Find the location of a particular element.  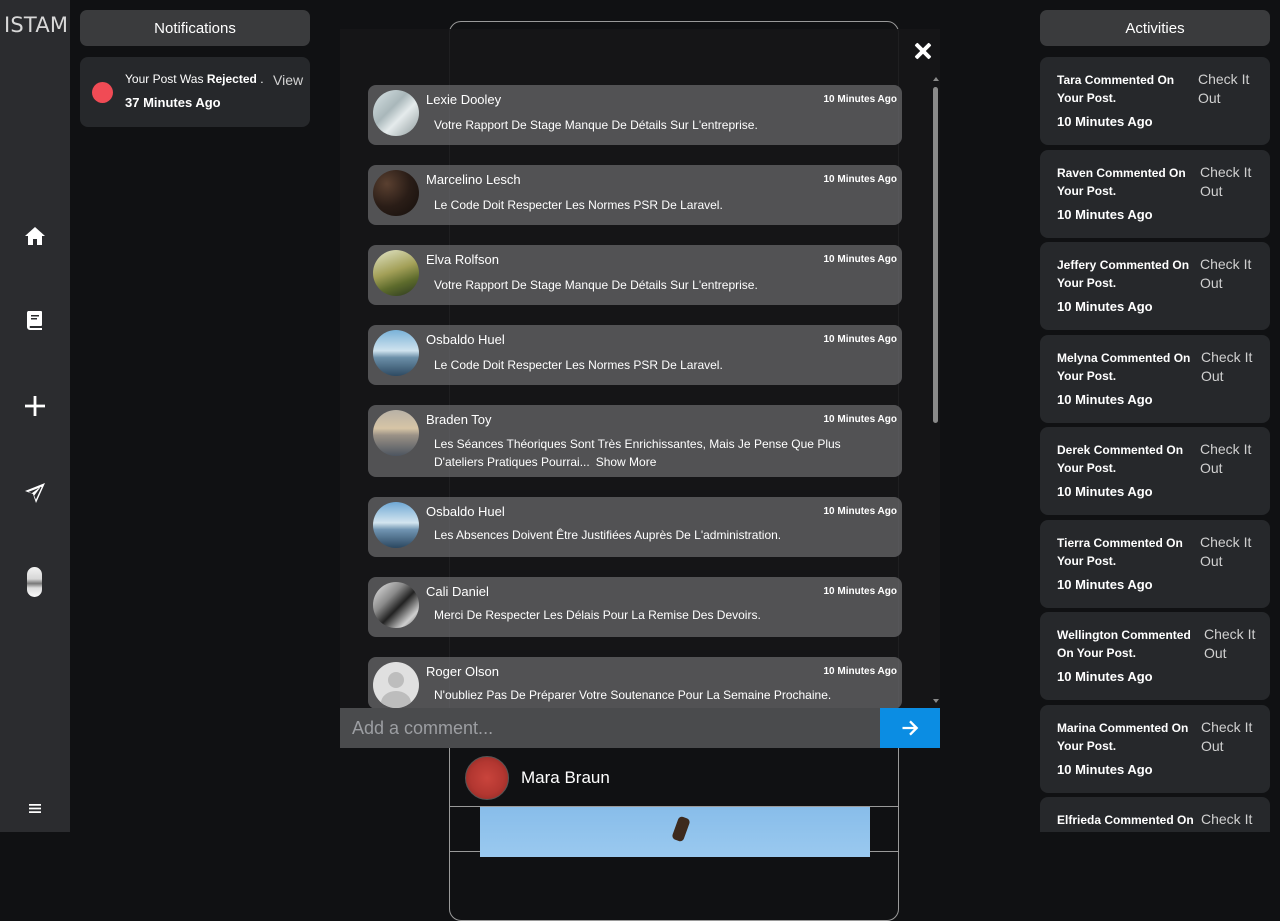

plus-icon is located at coordinates (35, 406).